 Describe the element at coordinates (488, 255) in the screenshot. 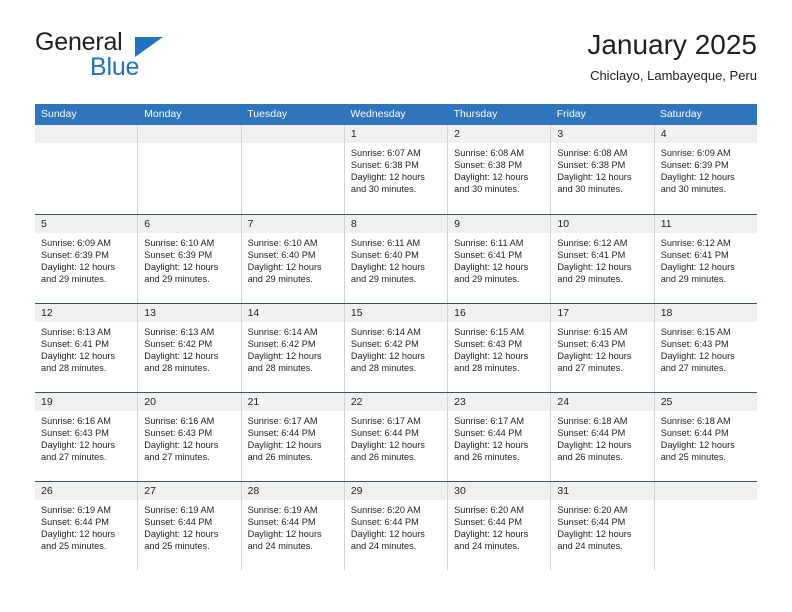

I see `sunset-text: Sunset: 6:41 PM` at that location.